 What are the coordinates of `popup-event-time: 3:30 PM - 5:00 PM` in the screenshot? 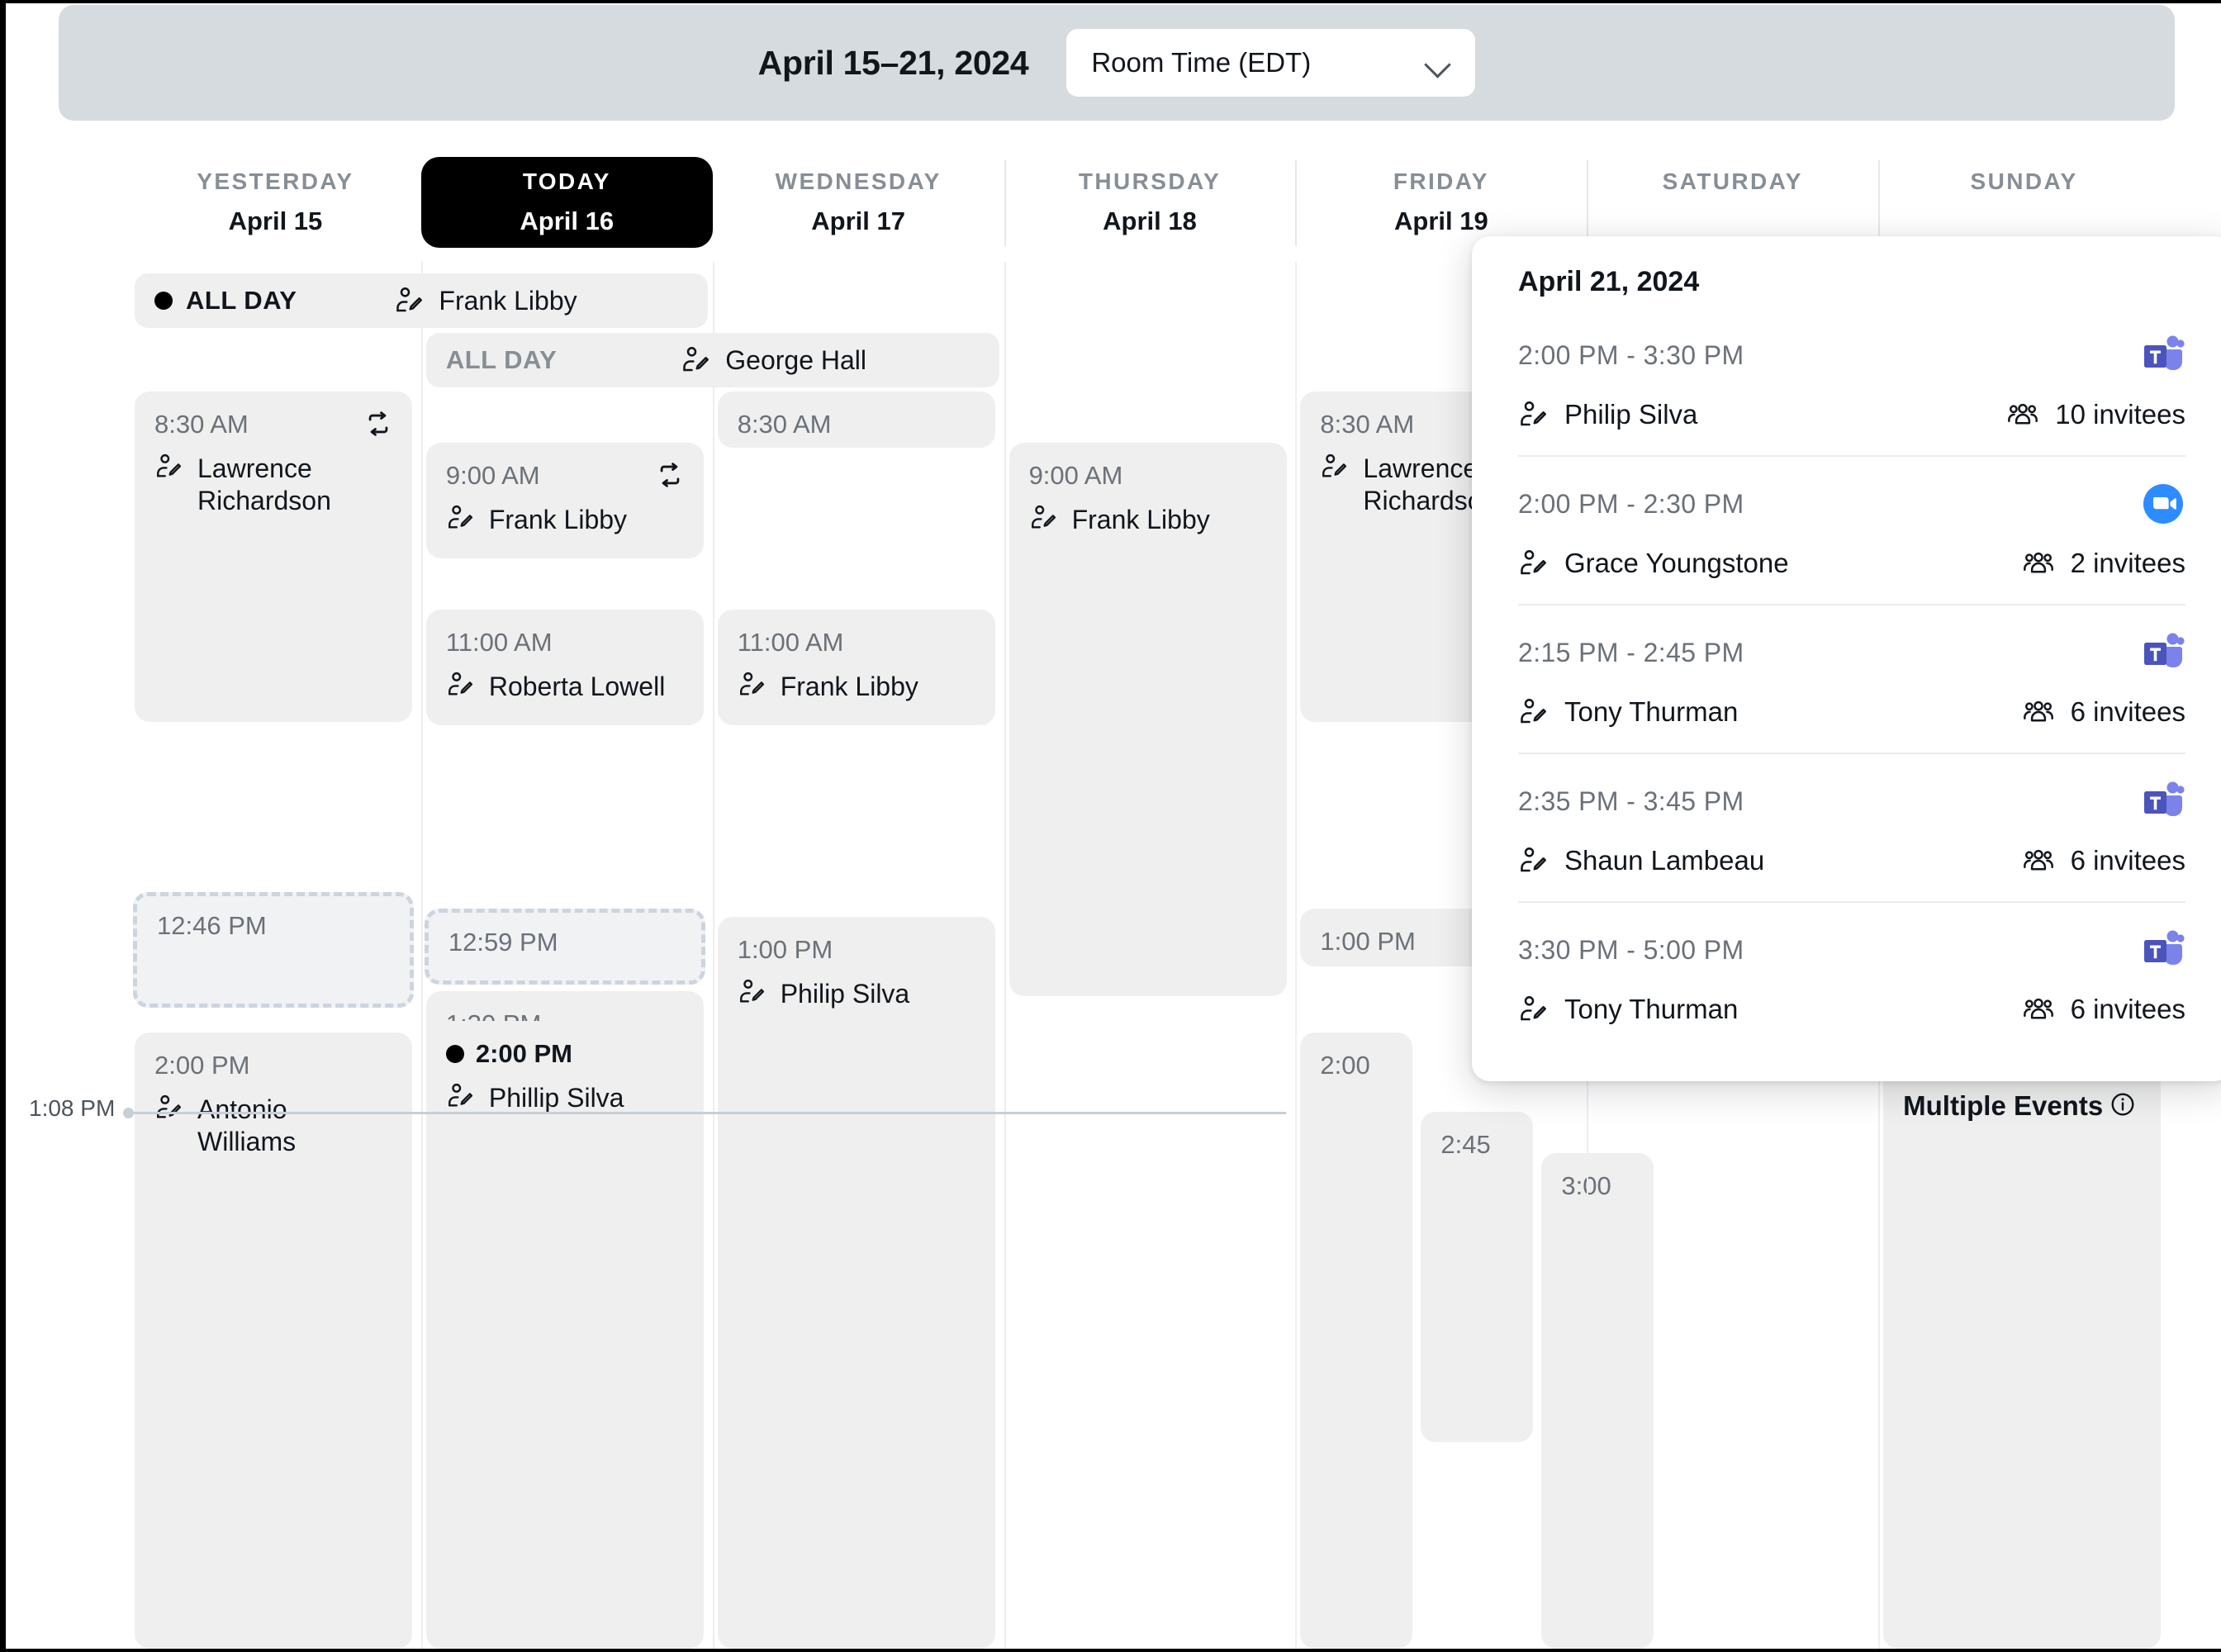 It's located at (1631, 949).